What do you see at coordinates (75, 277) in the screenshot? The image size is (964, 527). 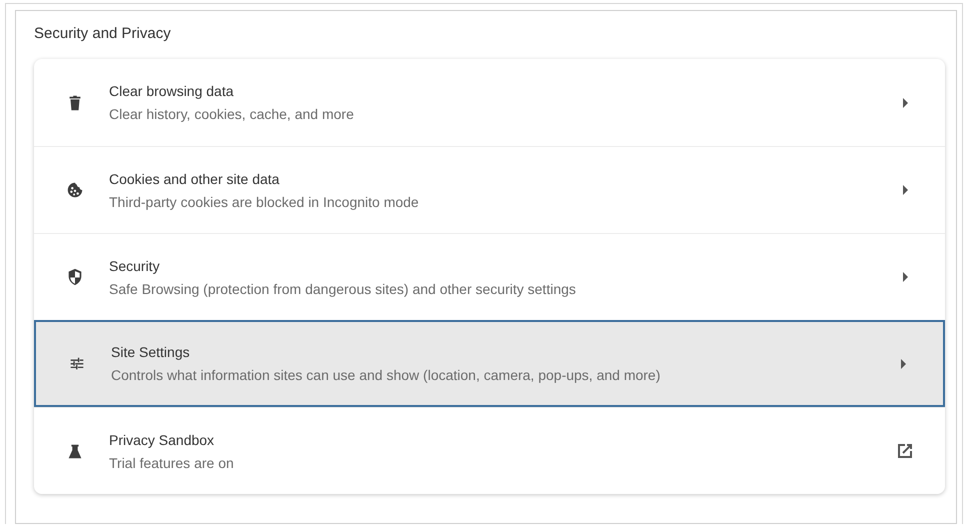 I see `shield-icon` at bounding box center [75, 277].